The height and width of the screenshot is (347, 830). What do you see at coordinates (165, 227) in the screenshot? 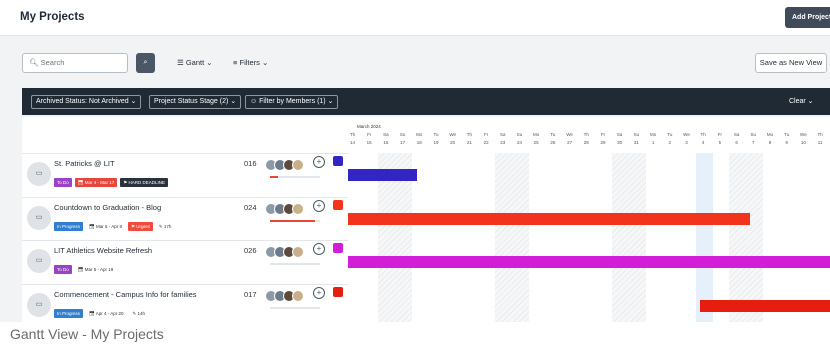
I see `time-estimate: ✎ 17h` at bounding box center [165, 227].